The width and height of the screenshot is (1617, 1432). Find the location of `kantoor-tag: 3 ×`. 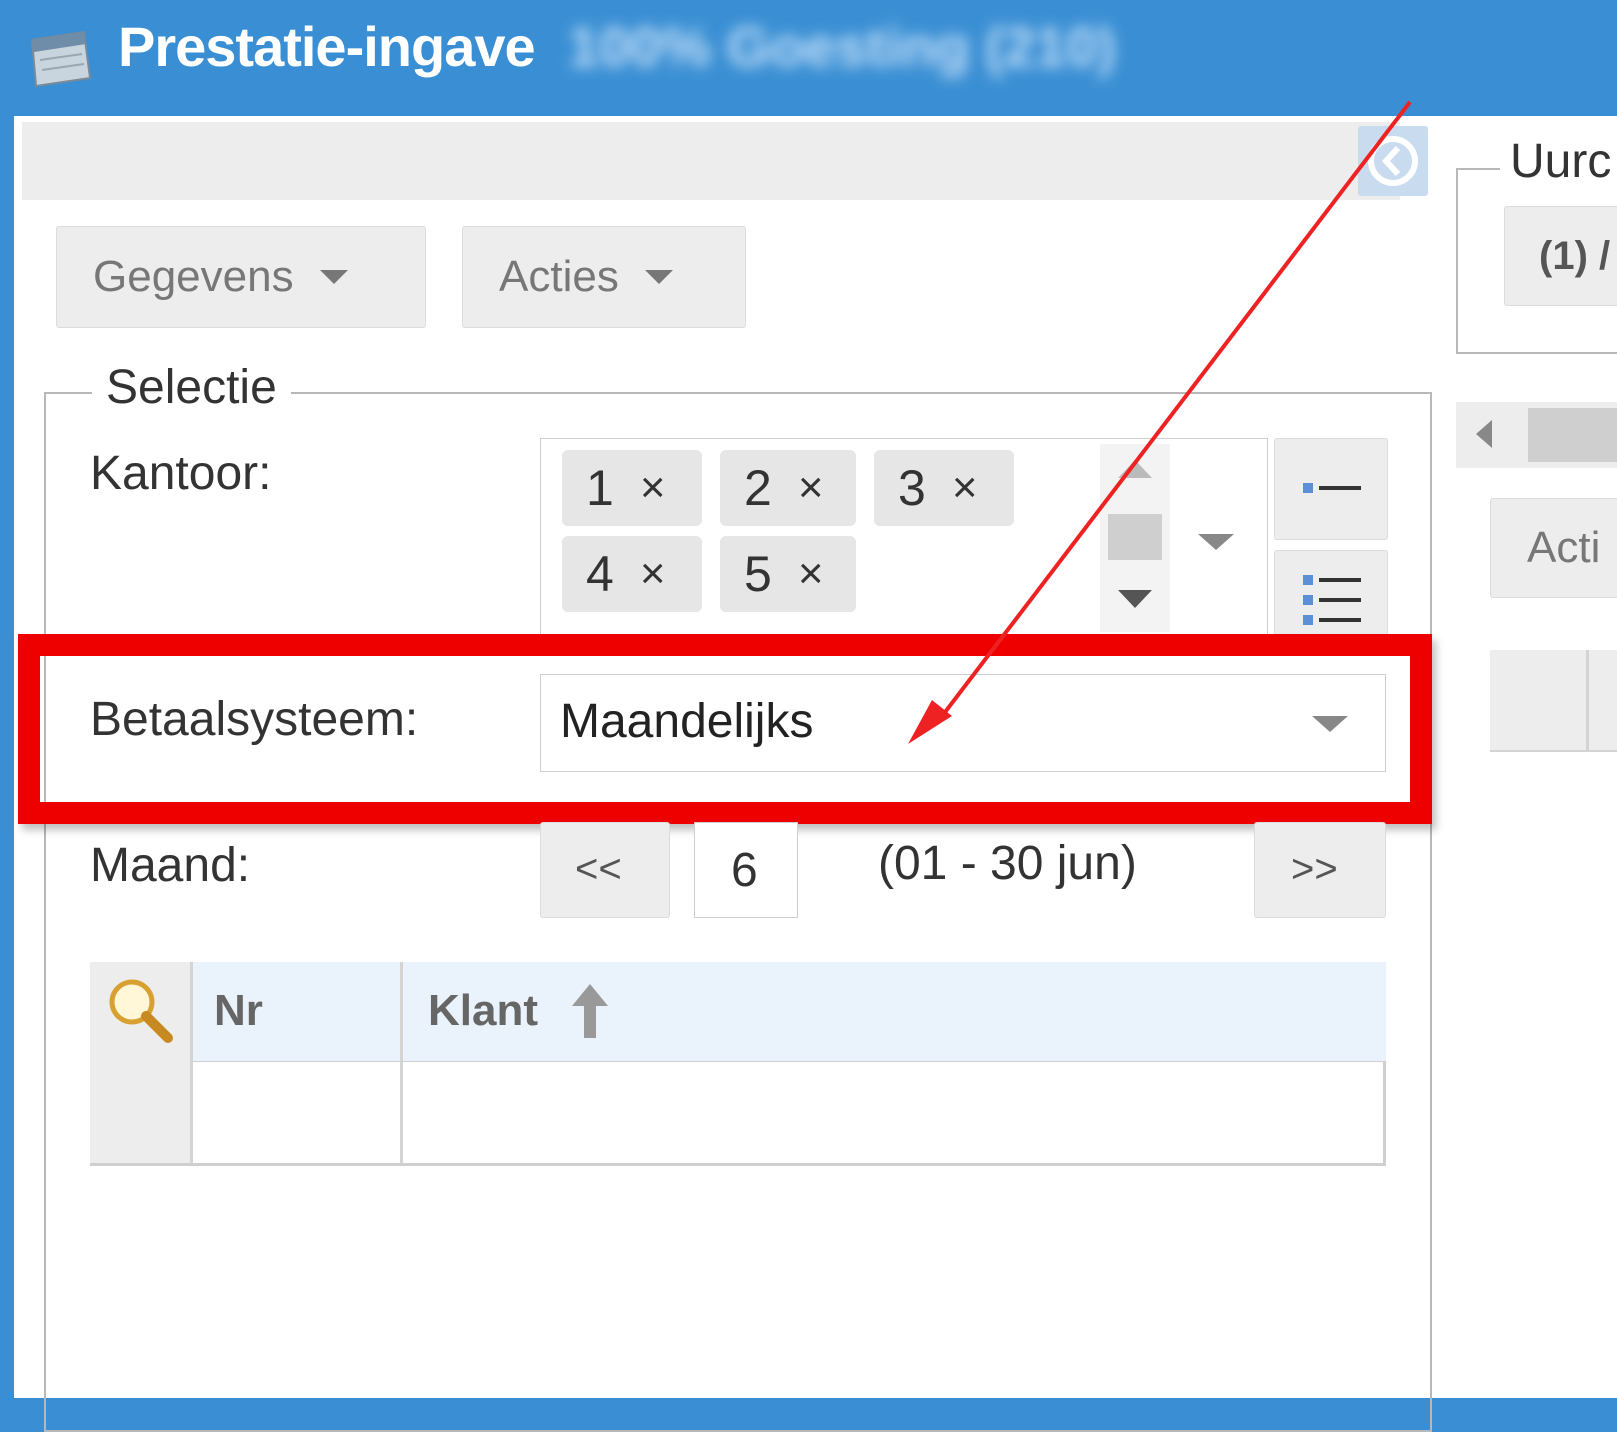

kantoor-tag: 3 × is located at coordinates (944, 488).